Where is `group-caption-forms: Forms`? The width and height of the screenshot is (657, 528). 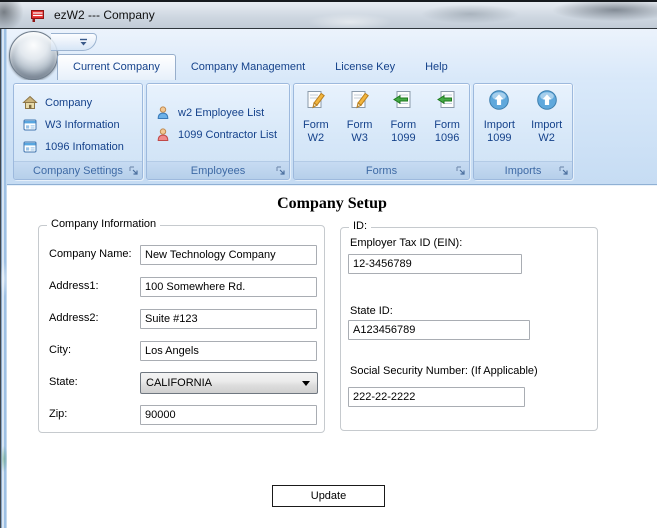
group-caption-forms: Forms is located at coordinates (381, 170).